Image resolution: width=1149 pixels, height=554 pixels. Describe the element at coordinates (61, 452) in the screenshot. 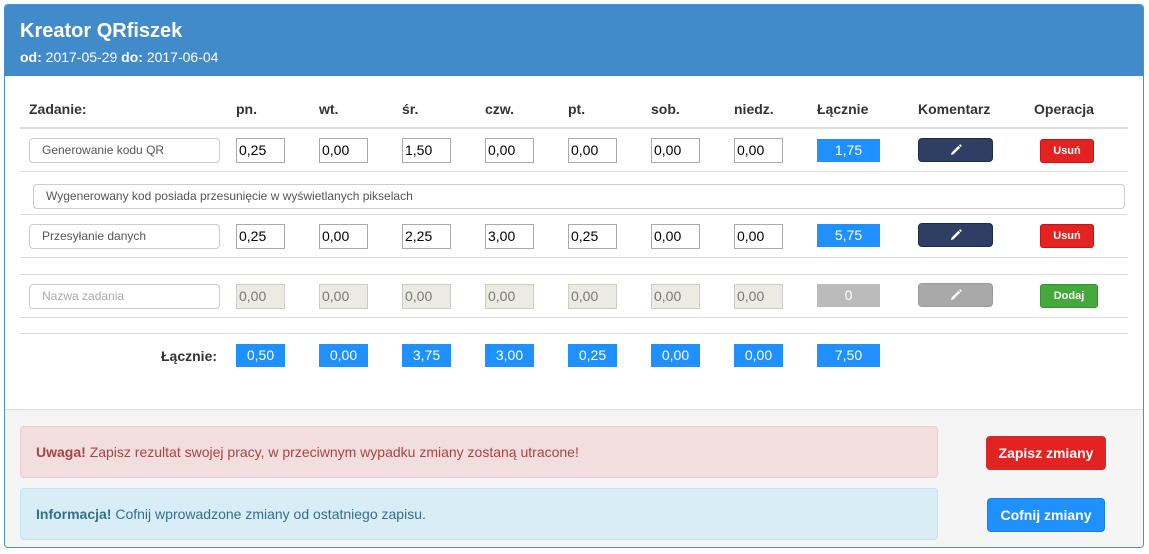

I see `warning-title: Uwaga!` at that location.